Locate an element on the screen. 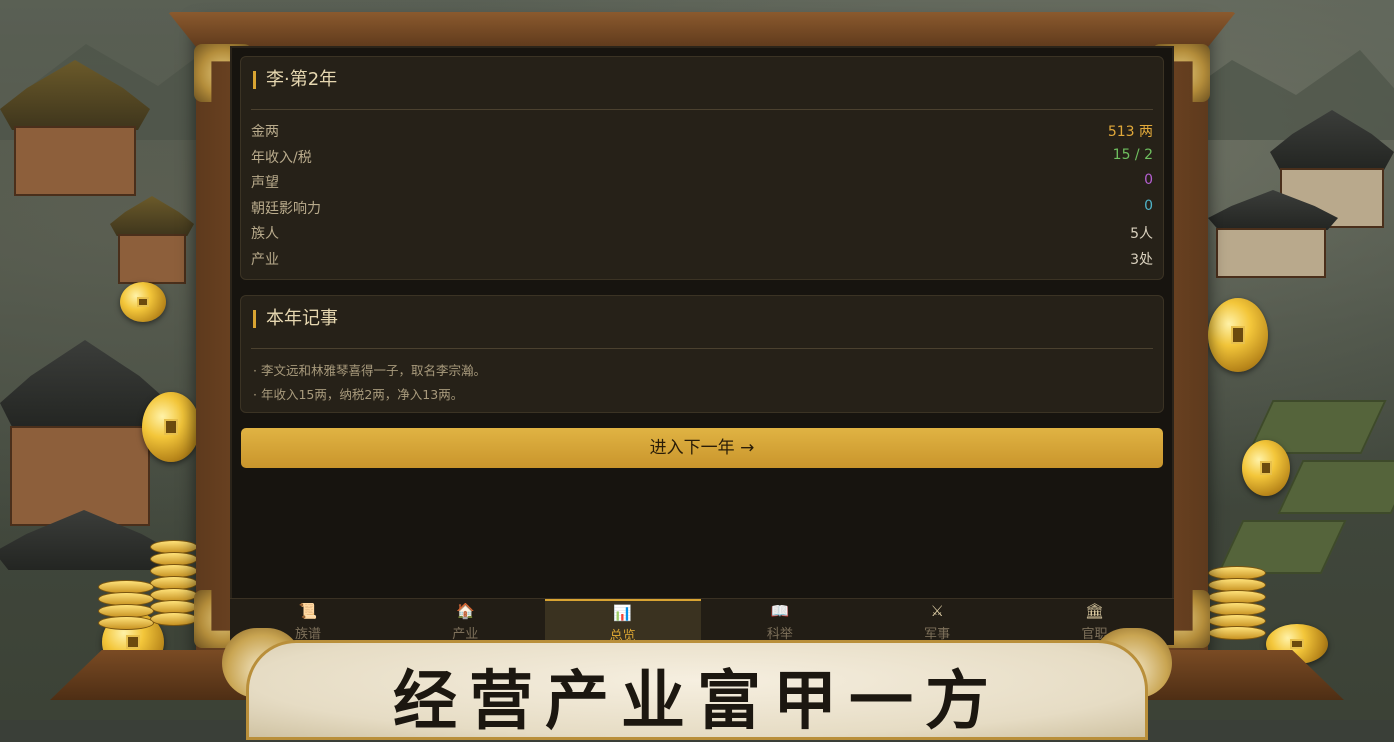 The image size is (1394, 742). tab-swords: ⚔ 军事 is located at coordinates (937, 622).